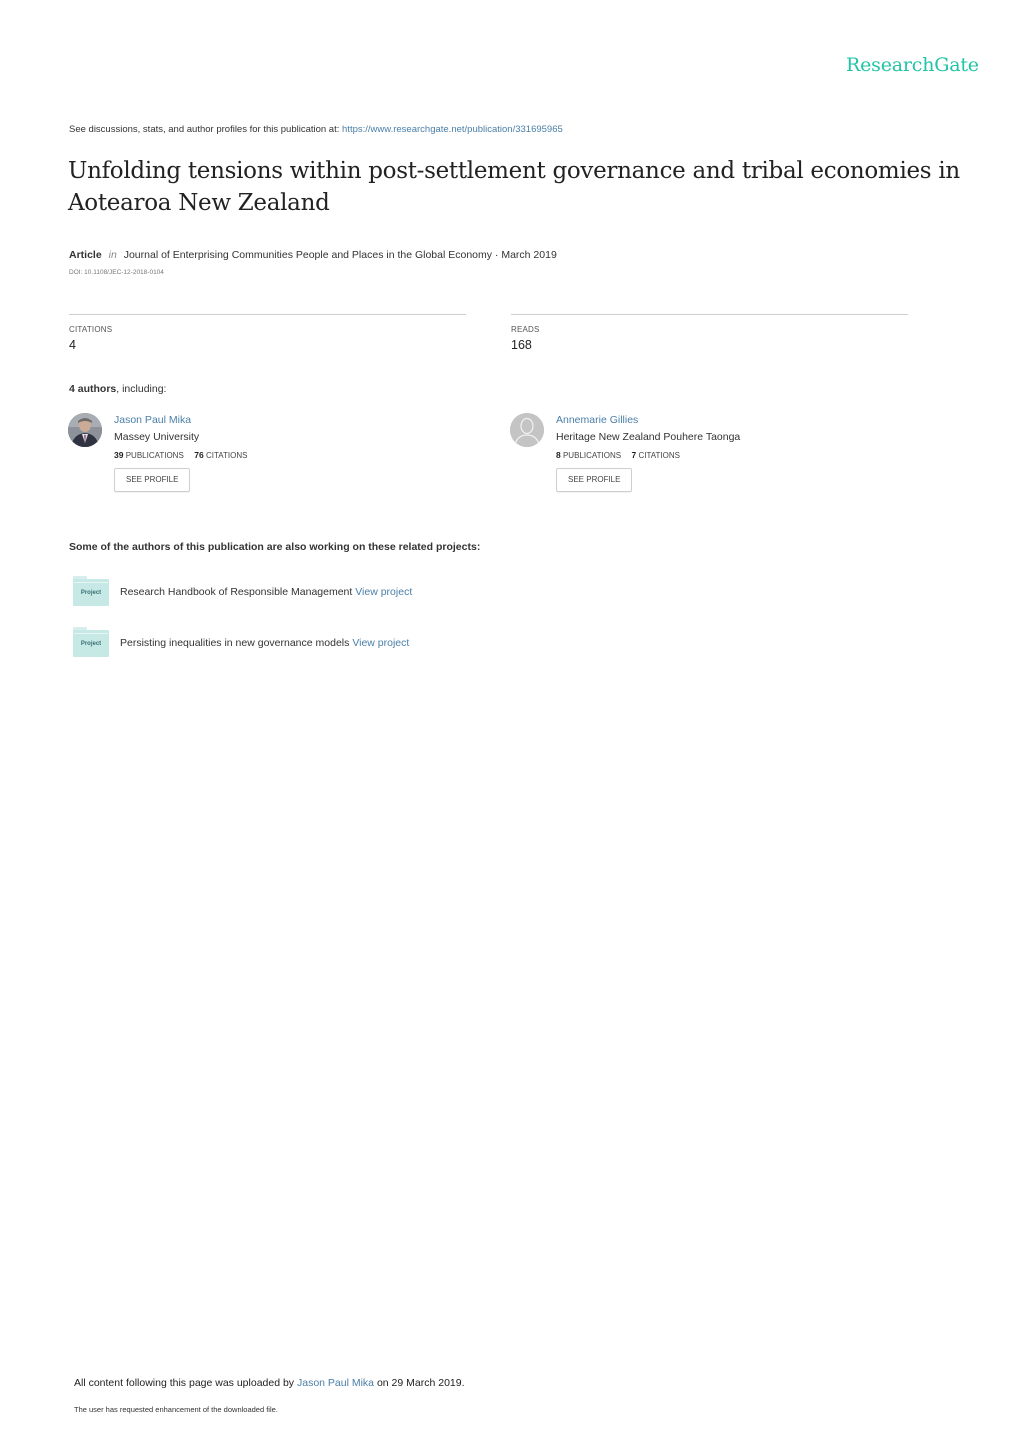 This screenshot has height=1441, width=1020. I want to click on author-name-link: Jason Paul Mika, so click(180, 420).